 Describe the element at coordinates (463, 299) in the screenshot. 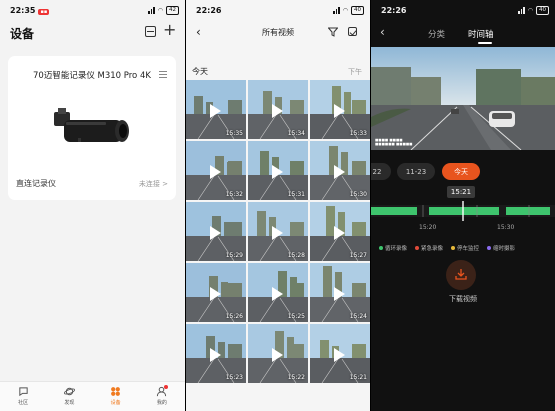

I see `download-label: 下载视频` at that location.